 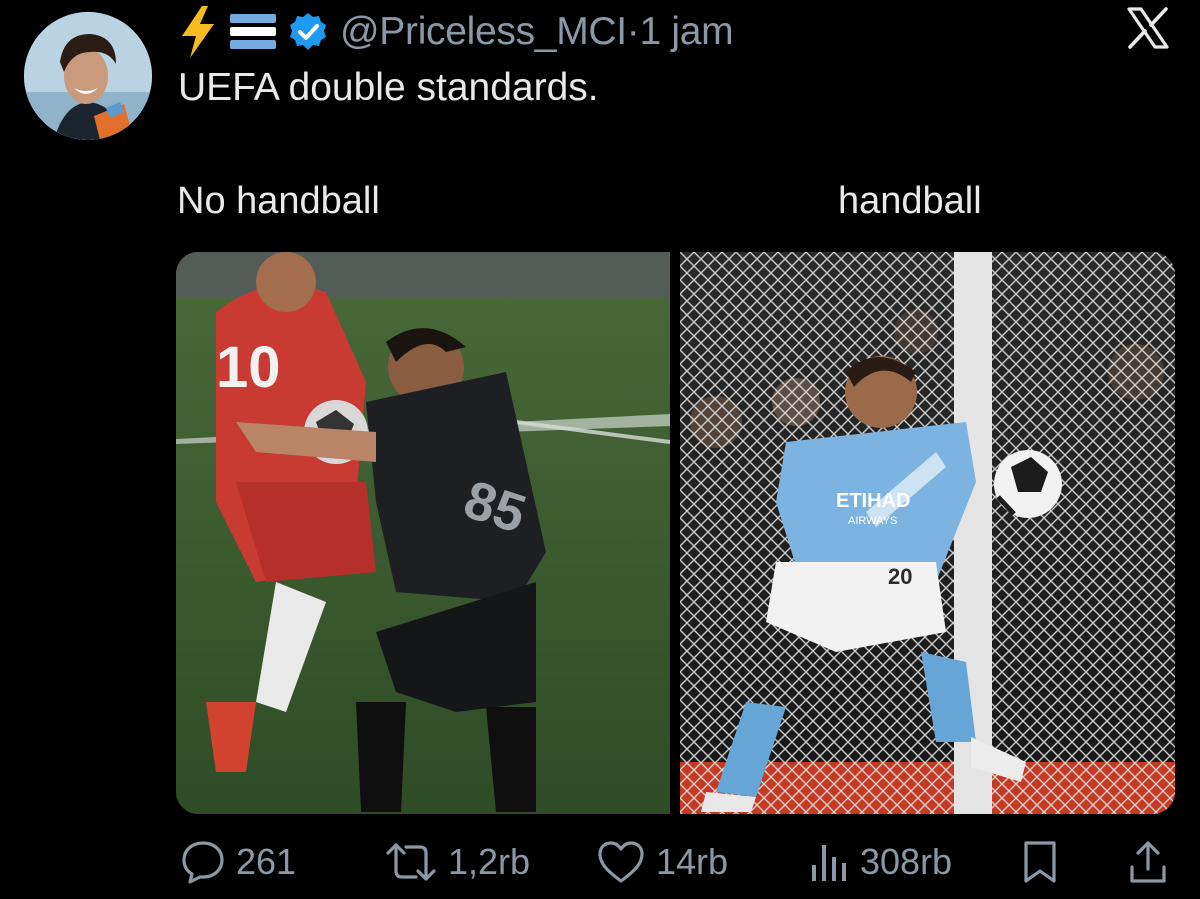 I want to click on right-sponsor-sub: AIRWAYS, so click(x=872, y=521).